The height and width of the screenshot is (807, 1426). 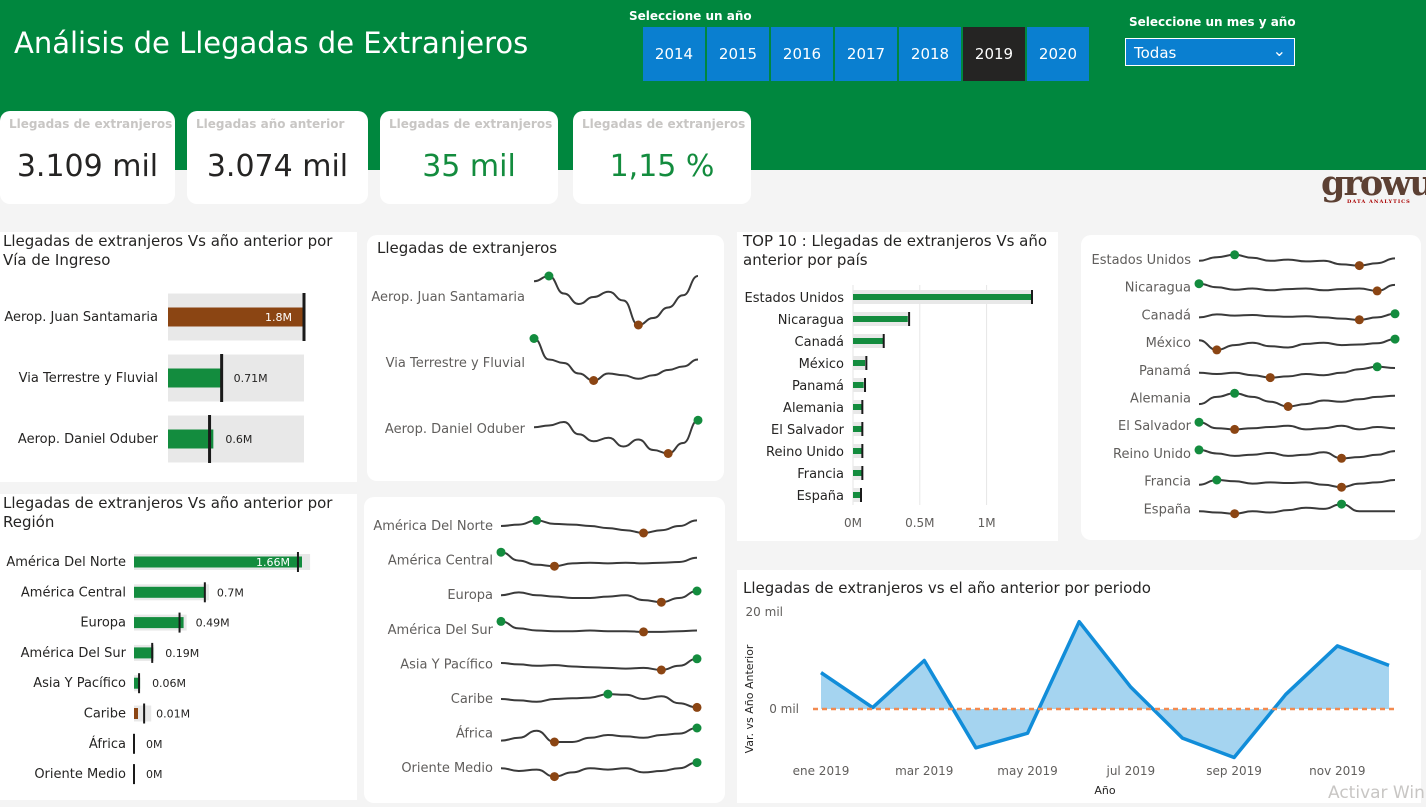 What do you see at coordinates (537, 520) in the screenshot?
I see `max-point-america-del-norte` at bounding box center [537, 520].